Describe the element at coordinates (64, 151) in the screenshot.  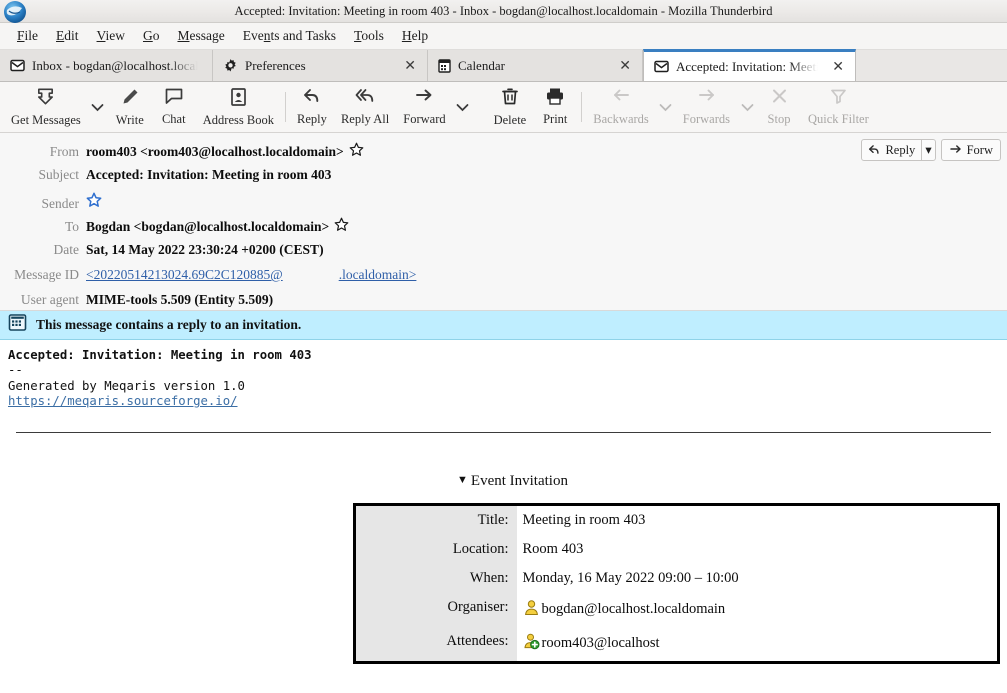
I see `header-label-from: From` at that location.